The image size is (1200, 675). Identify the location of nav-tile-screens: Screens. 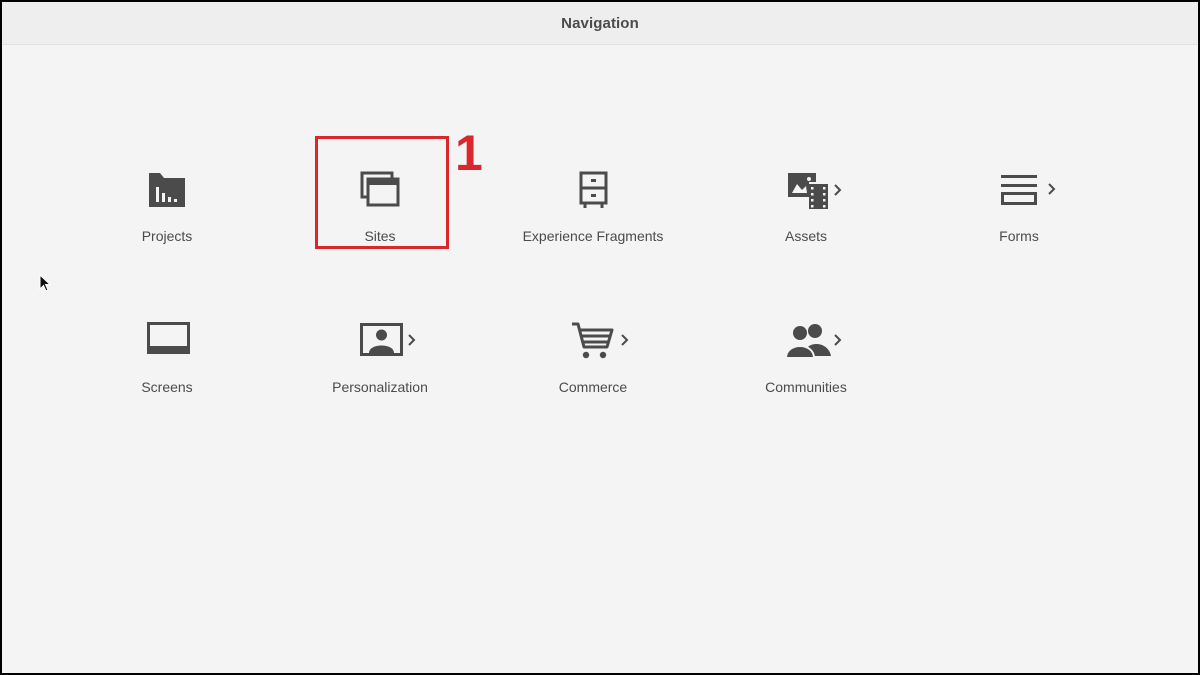
(167, 370).